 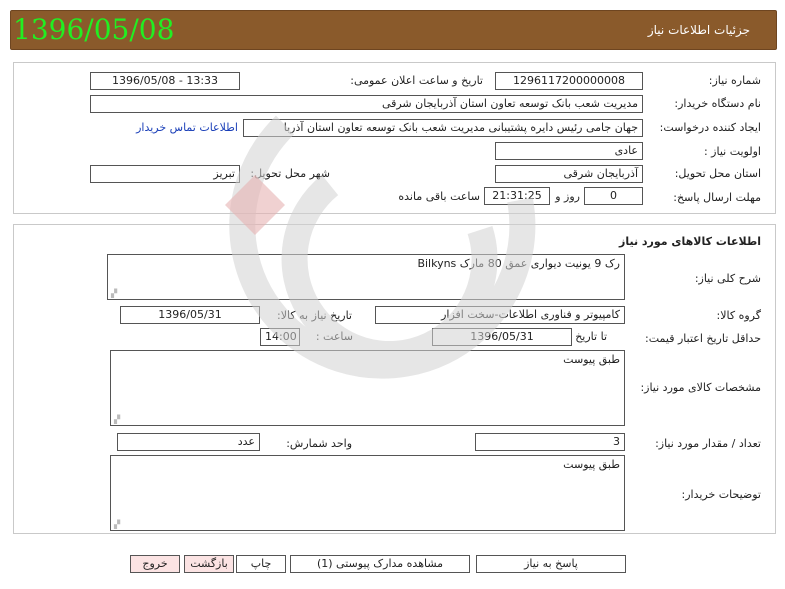 What do you see at coordinates (190, 315) in the screenshot?
I see `need-date-field: 1396/05/31` at bounding box center [190, 315].